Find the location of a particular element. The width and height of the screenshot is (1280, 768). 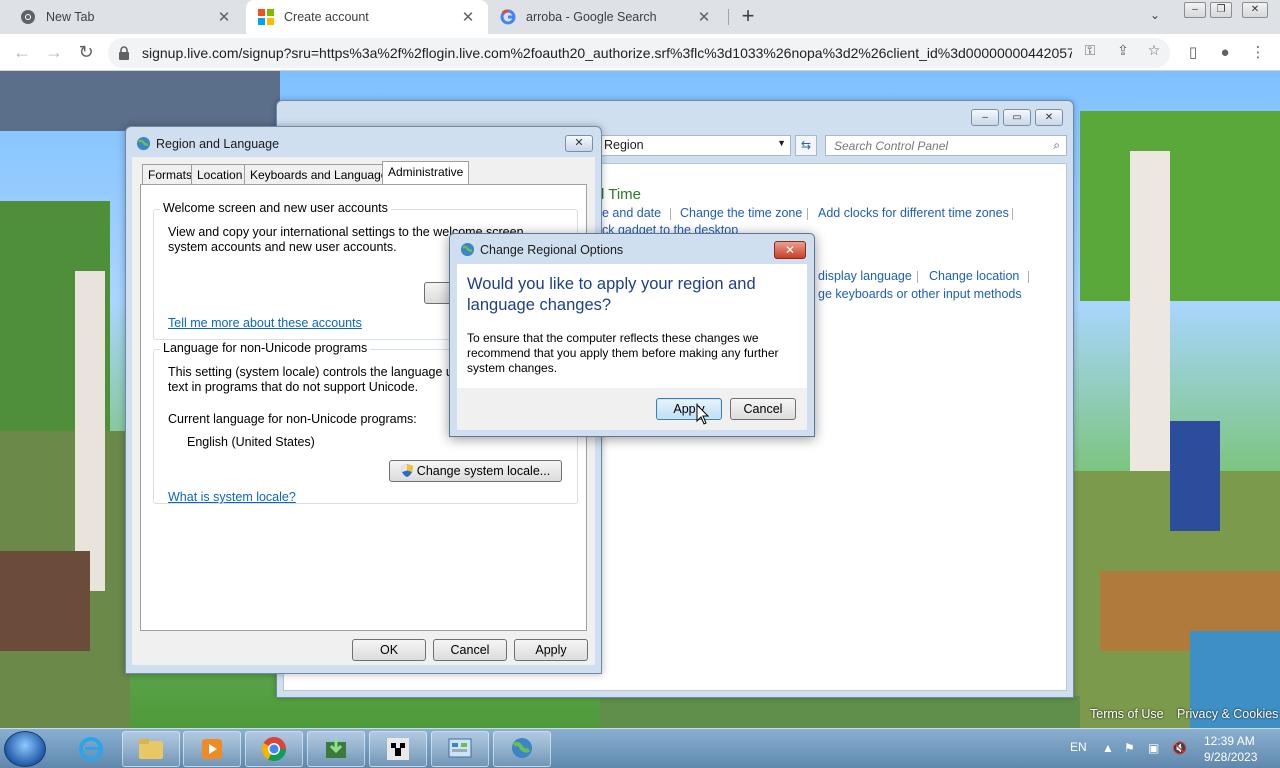

new-tab-button: + is located at coordinates (748, 17).